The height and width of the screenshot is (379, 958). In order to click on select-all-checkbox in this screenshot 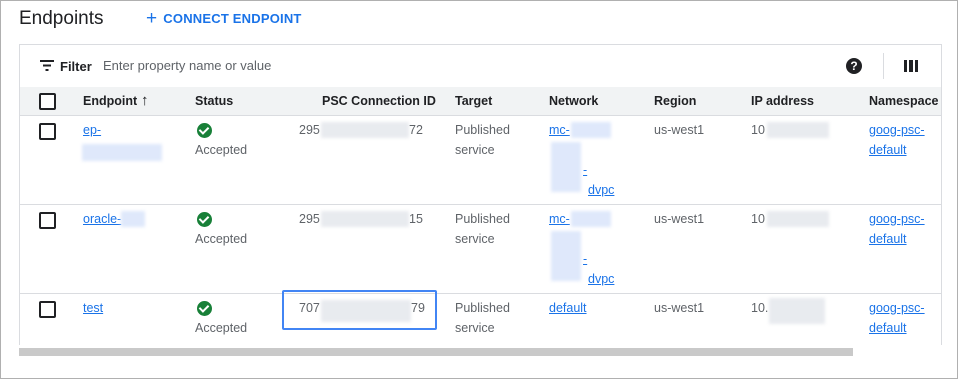, I will do `click(47, 101)`.